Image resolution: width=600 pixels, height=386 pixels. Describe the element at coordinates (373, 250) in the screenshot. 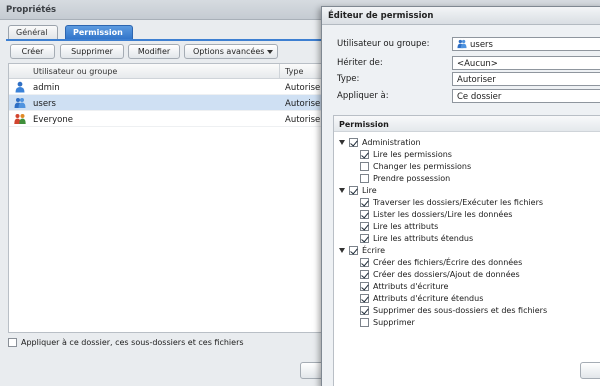

I see `perm-group-label: Écrire` at that location.